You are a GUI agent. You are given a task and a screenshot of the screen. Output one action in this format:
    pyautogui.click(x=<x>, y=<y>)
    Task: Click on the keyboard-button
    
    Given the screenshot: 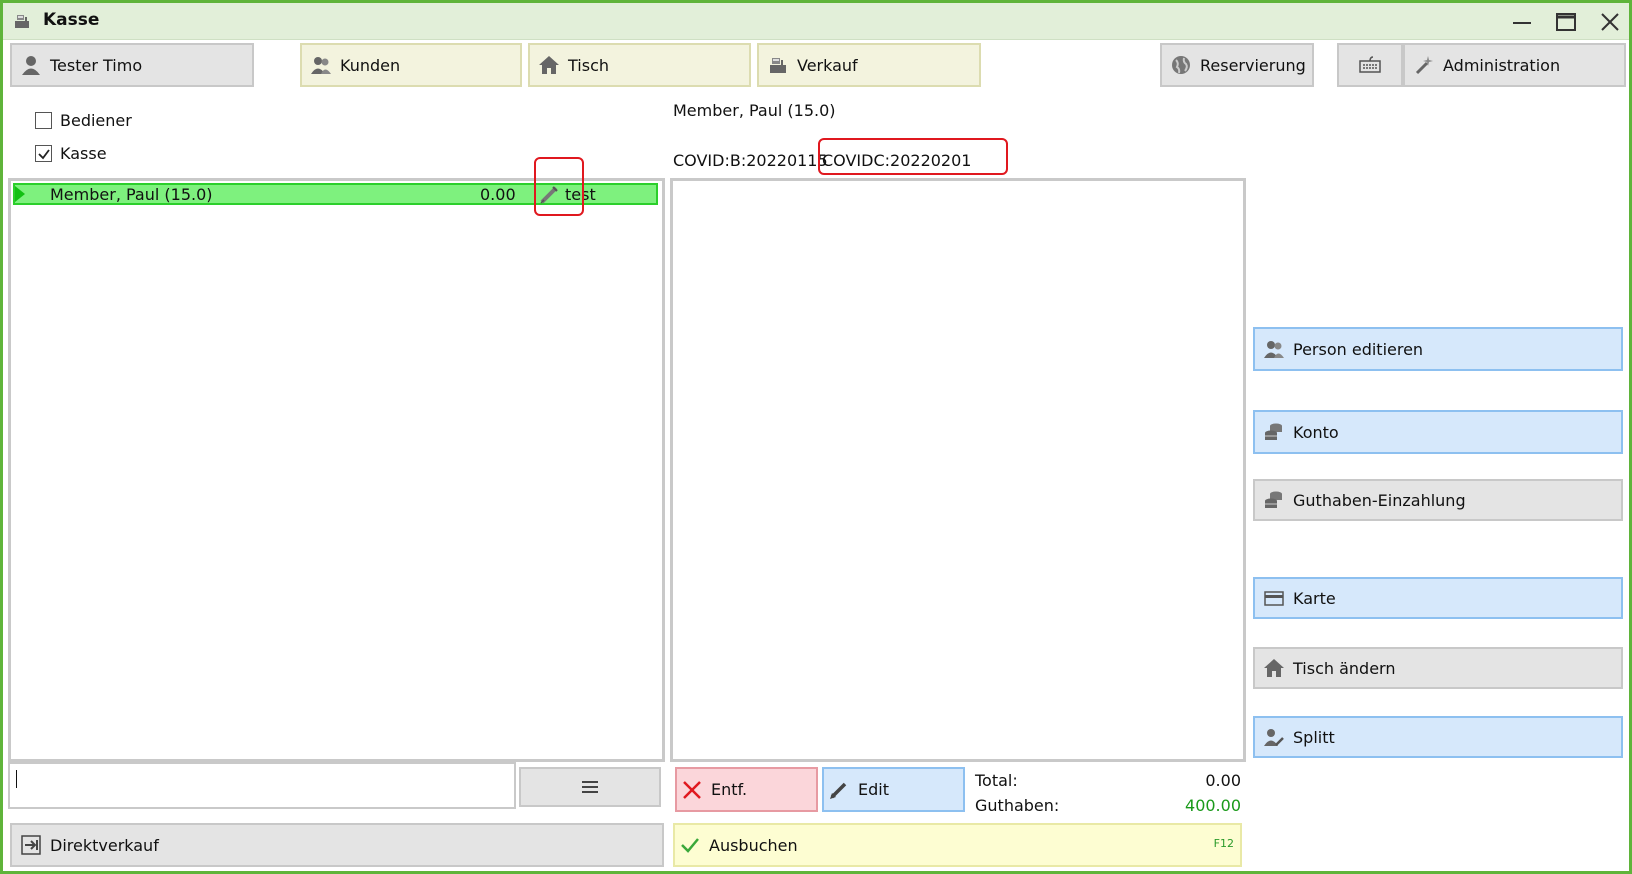 What is the action you would take?
    pyautogui.click(x=1370, y=65)
    